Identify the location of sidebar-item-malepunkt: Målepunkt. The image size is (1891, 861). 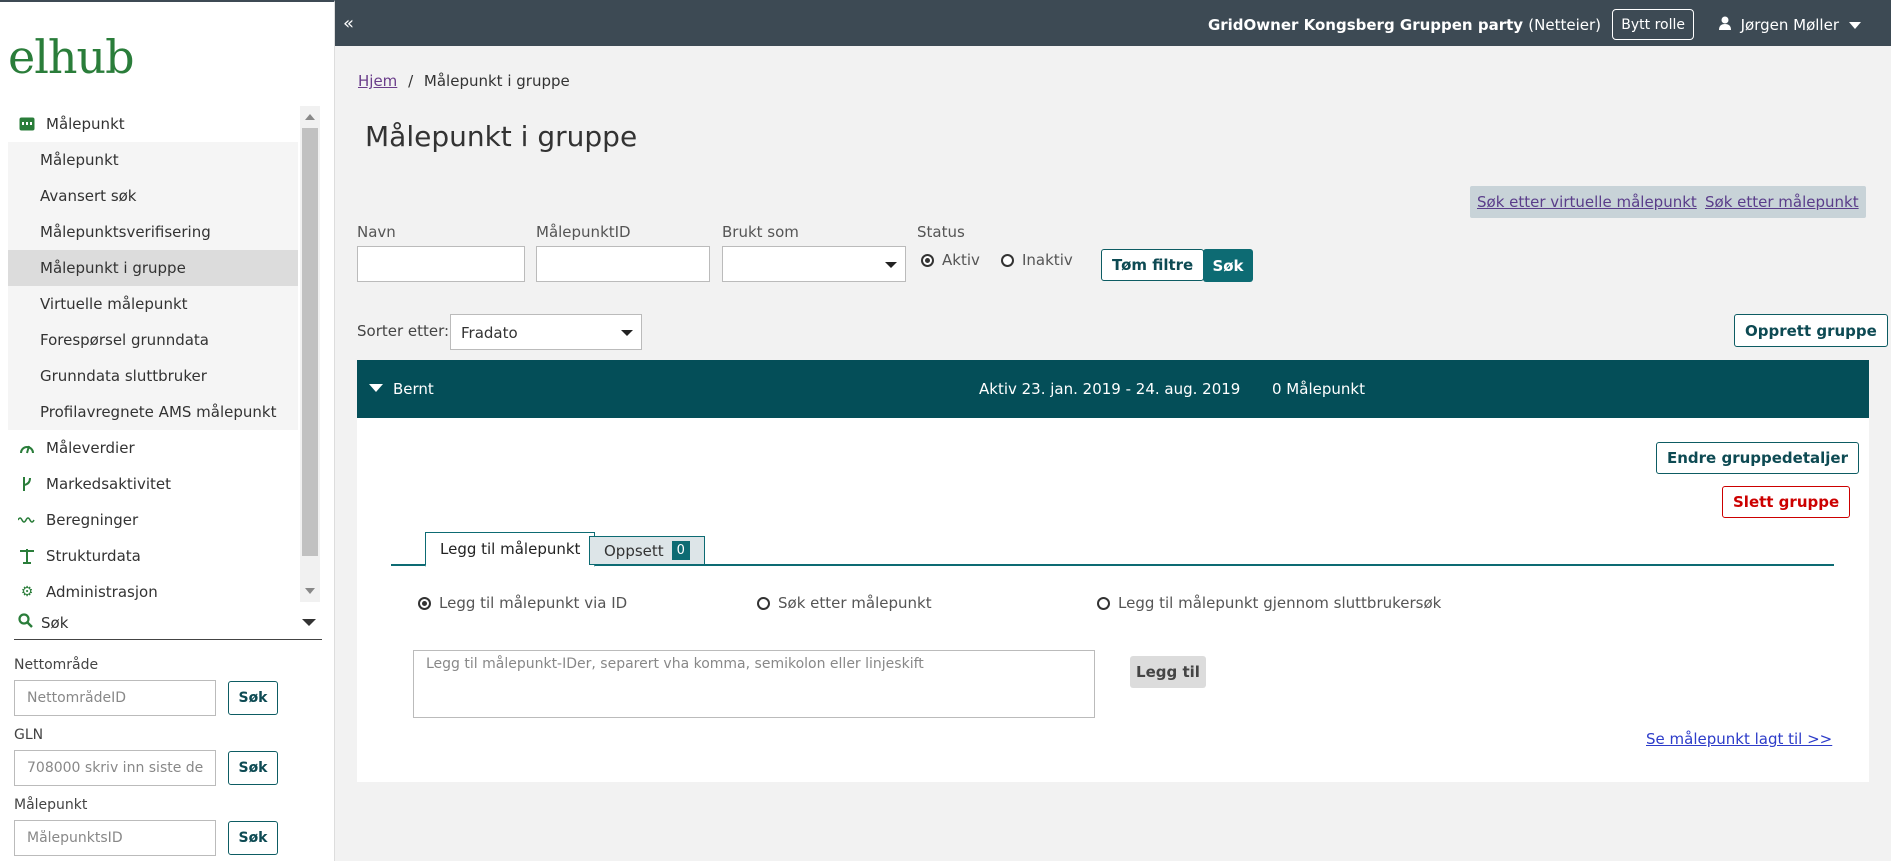
(153, 160).